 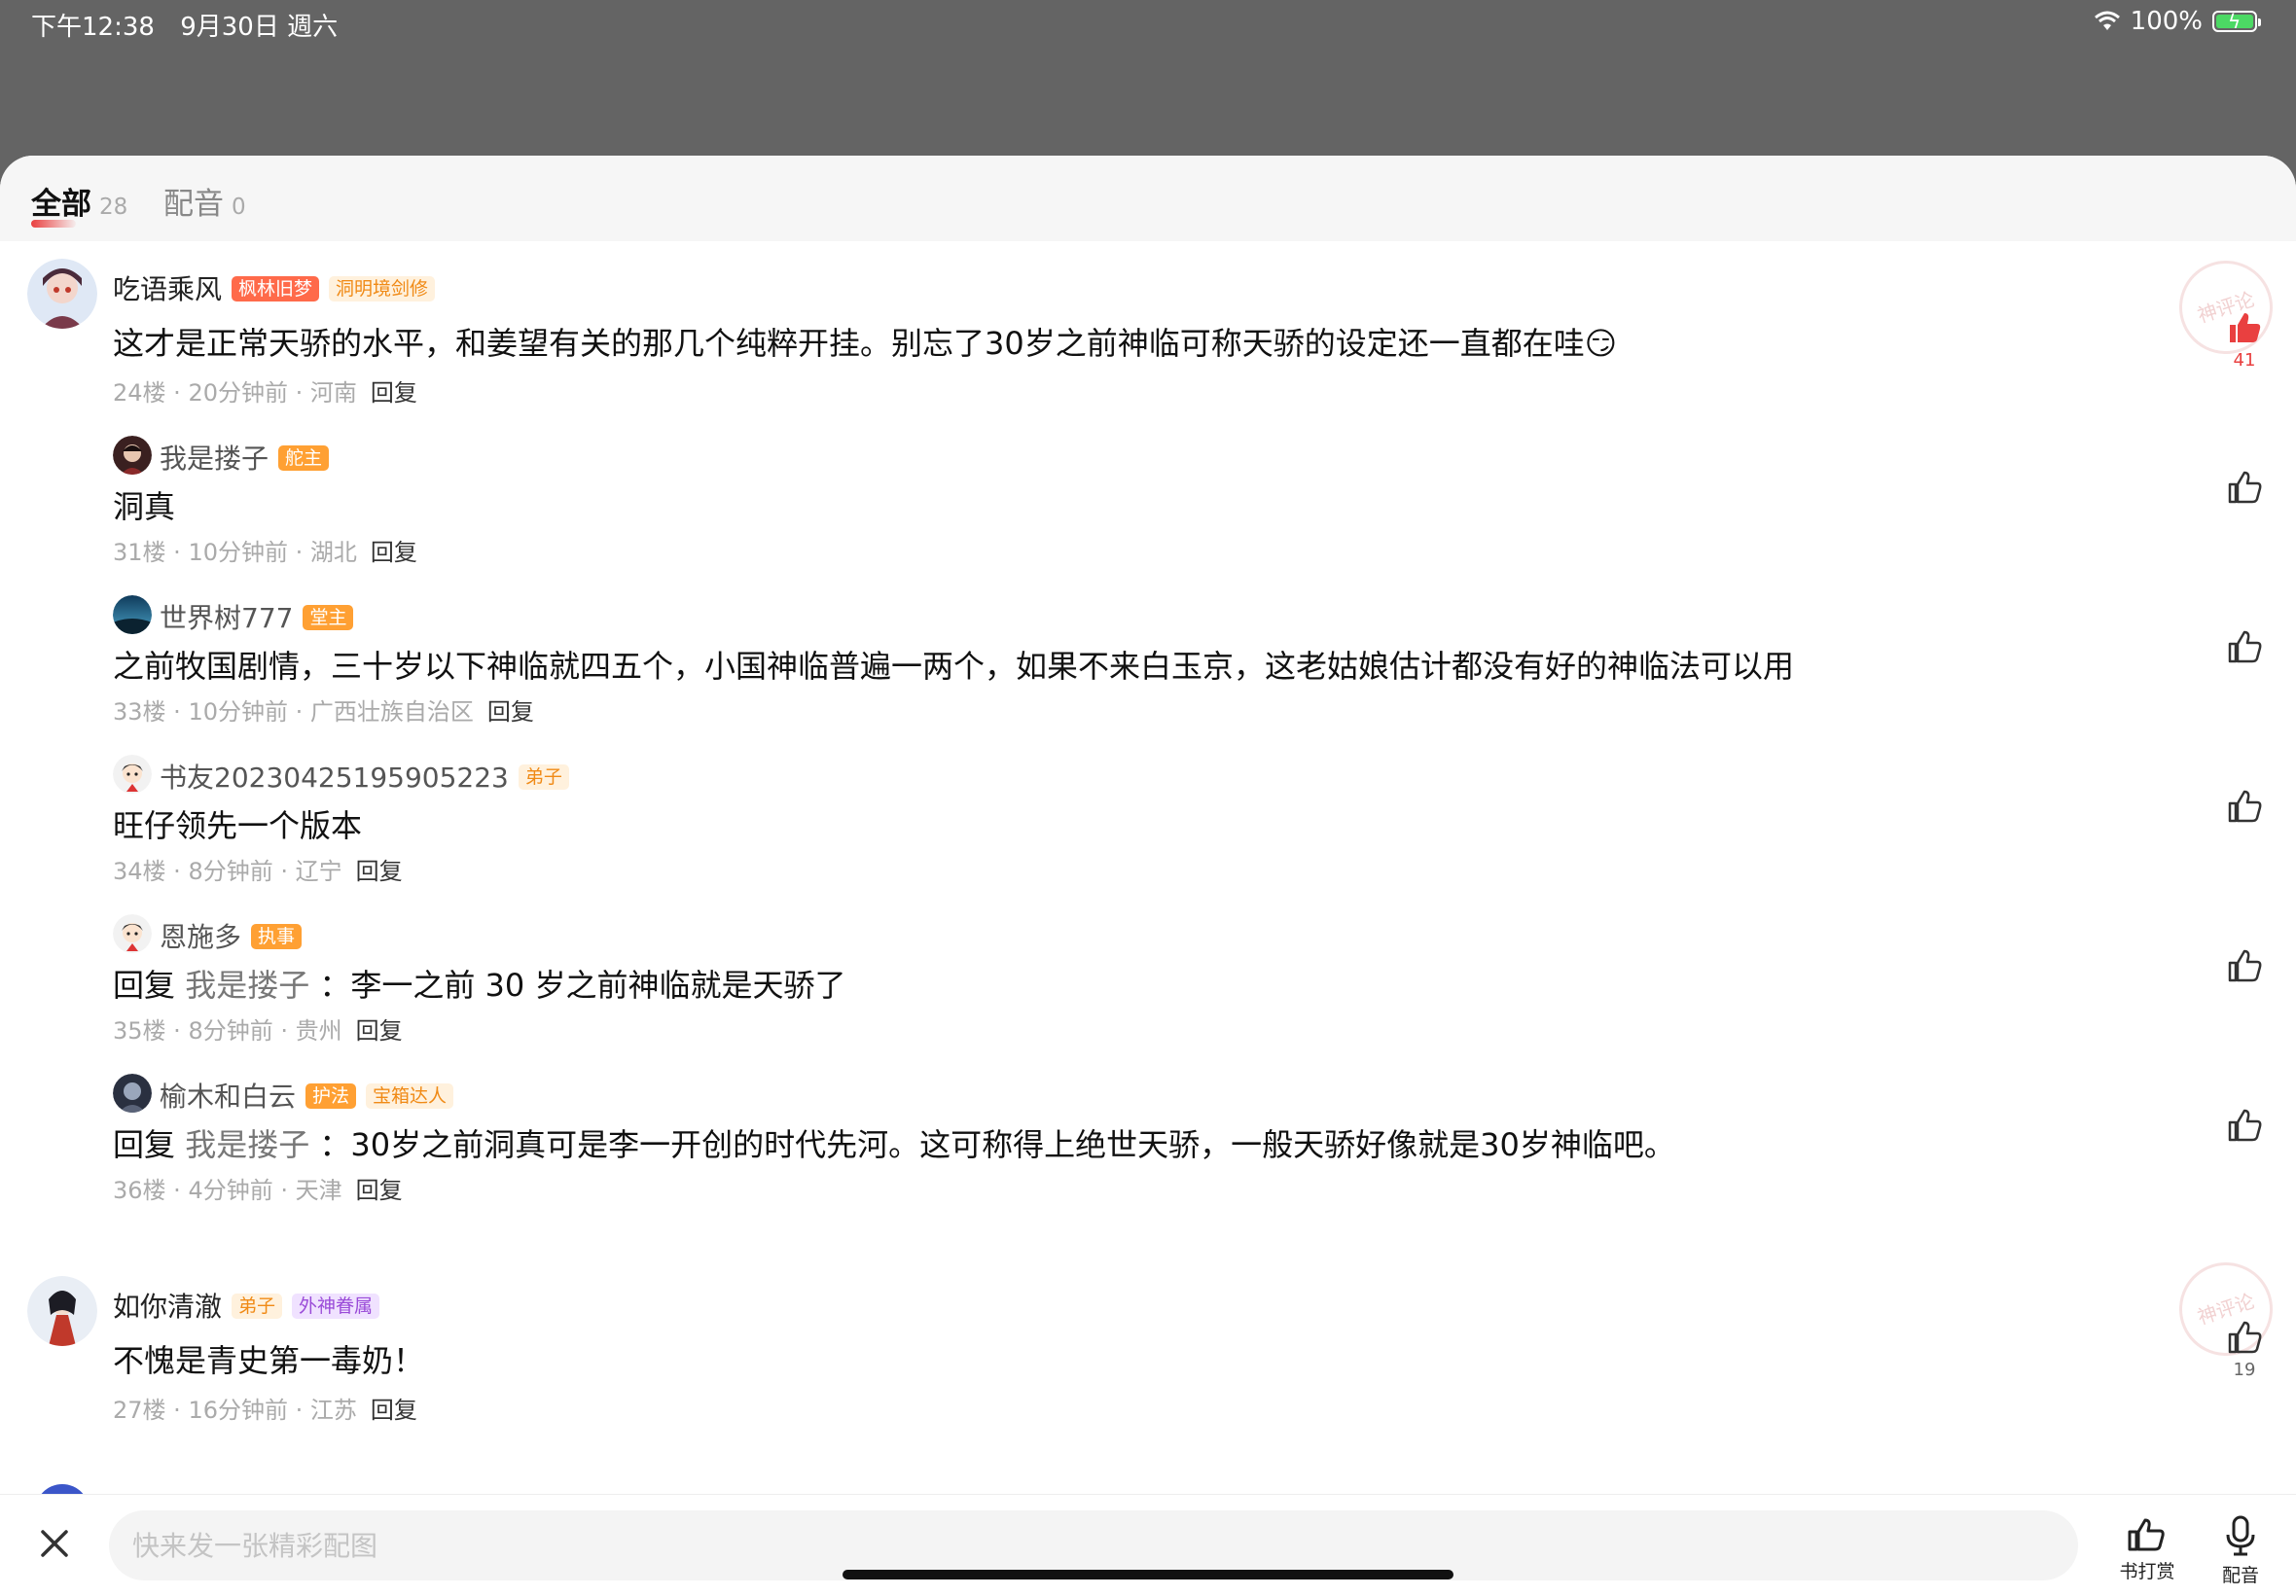 I want to click on user-badge: 洞明境剑修, so click(x=382, y=289).